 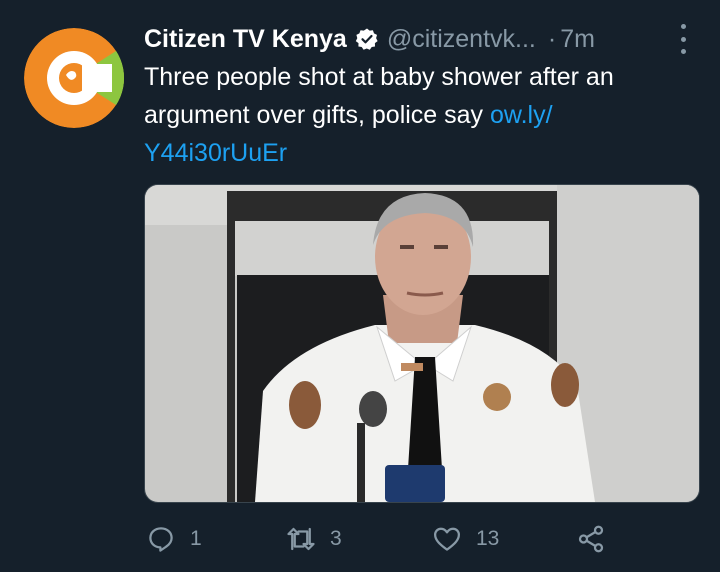 I want to click on tweet-action-bar: 1 3 13, so click(x=381, y=541).